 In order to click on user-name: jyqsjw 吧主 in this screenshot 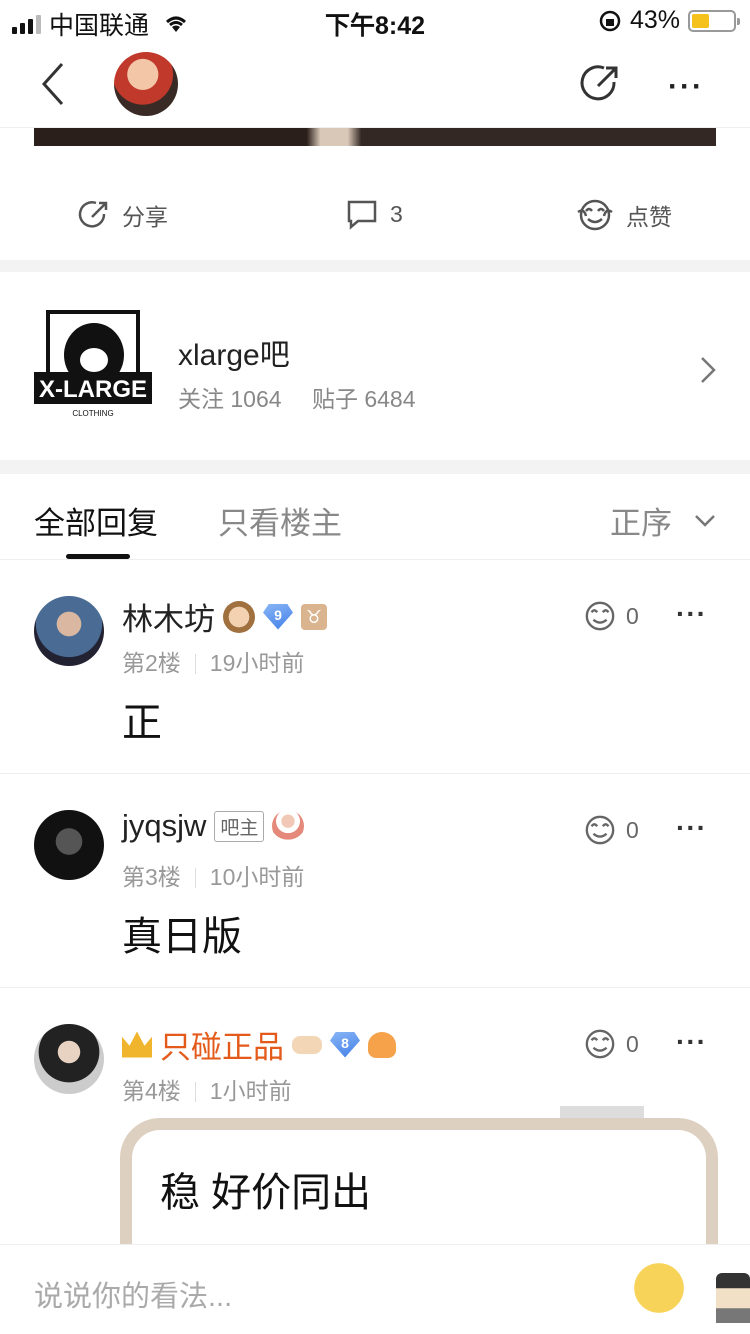, I will do `click(213, 826)`.